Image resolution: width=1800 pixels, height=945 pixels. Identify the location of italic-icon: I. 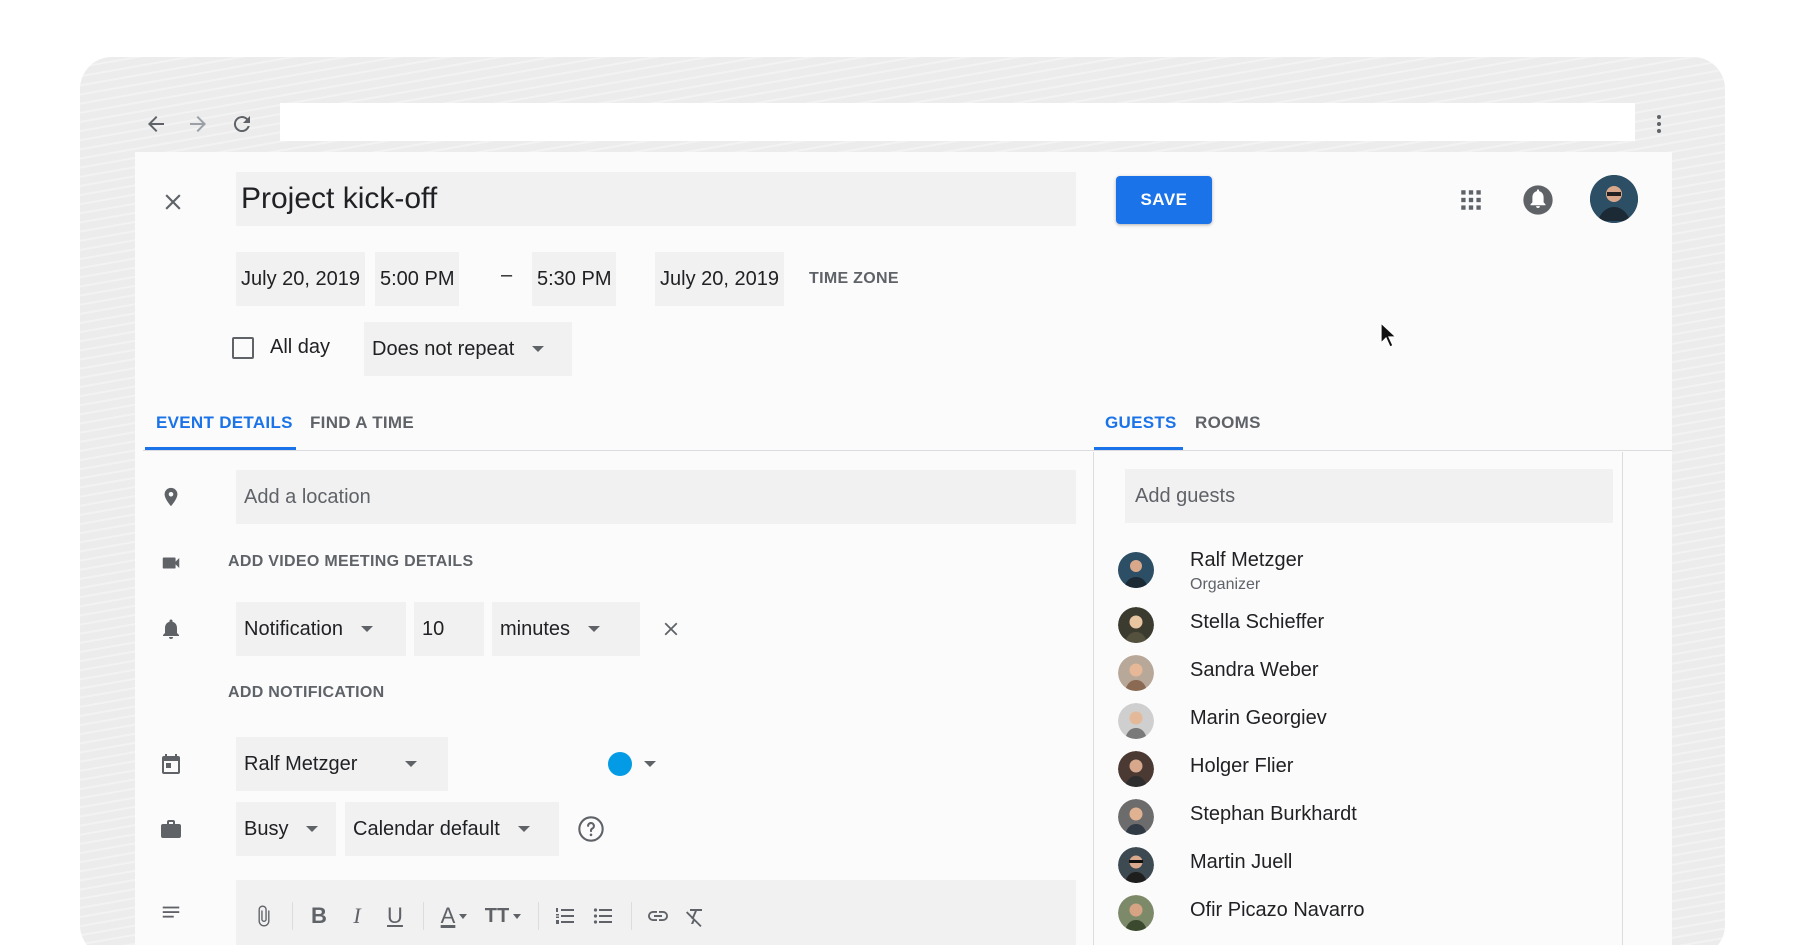
(357, 916).